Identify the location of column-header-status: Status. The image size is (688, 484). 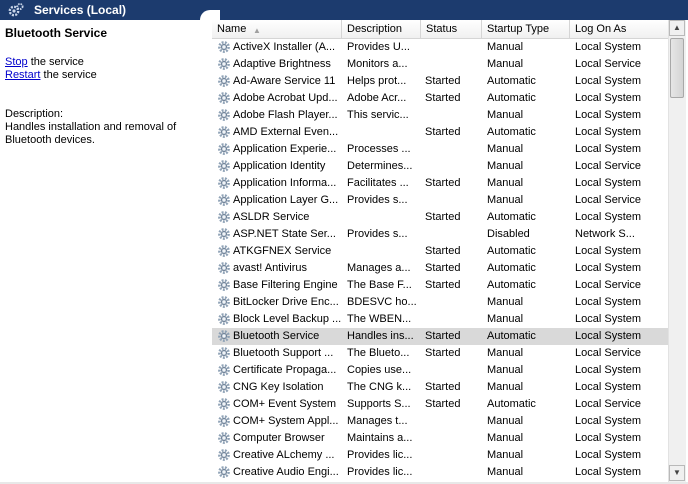
(451, 29).